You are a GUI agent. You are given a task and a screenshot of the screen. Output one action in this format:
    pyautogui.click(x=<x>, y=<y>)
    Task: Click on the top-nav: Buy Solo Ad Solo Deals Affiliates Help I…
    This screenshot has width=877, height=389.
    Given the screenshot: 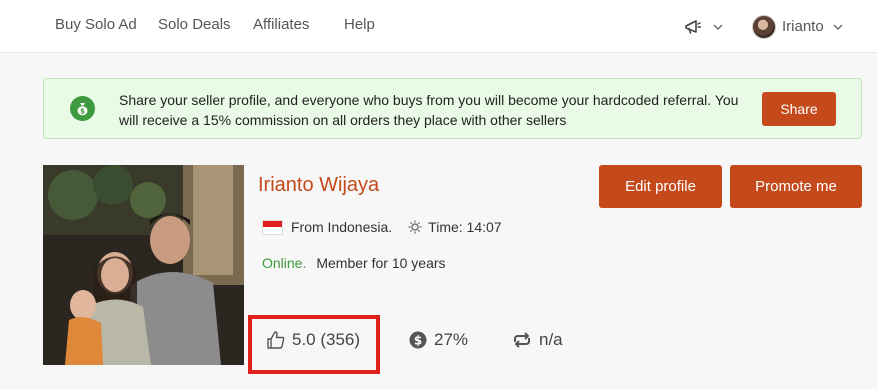 What is the action you would take?
    pyautogui.click(x=438, y=26)
    